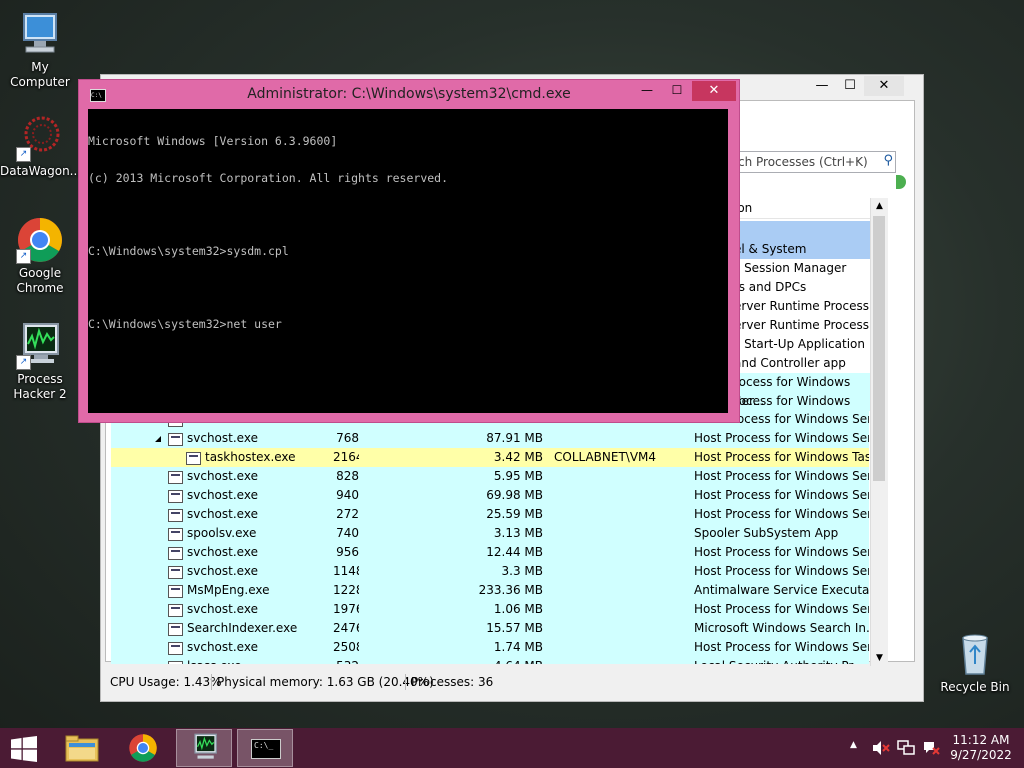 This screenshot has width=1024, height=768. What do you see at coordinates (518, 457) in the screenshot?
I see `process-private-bytes: 3.42 MB` at bounding box center [518, 457].